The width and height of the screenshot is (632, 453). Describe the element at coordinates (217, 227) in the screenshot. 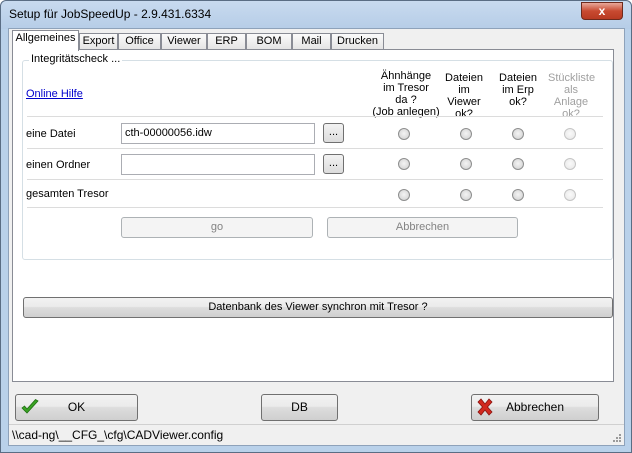

I see `go-button: go` at that location.